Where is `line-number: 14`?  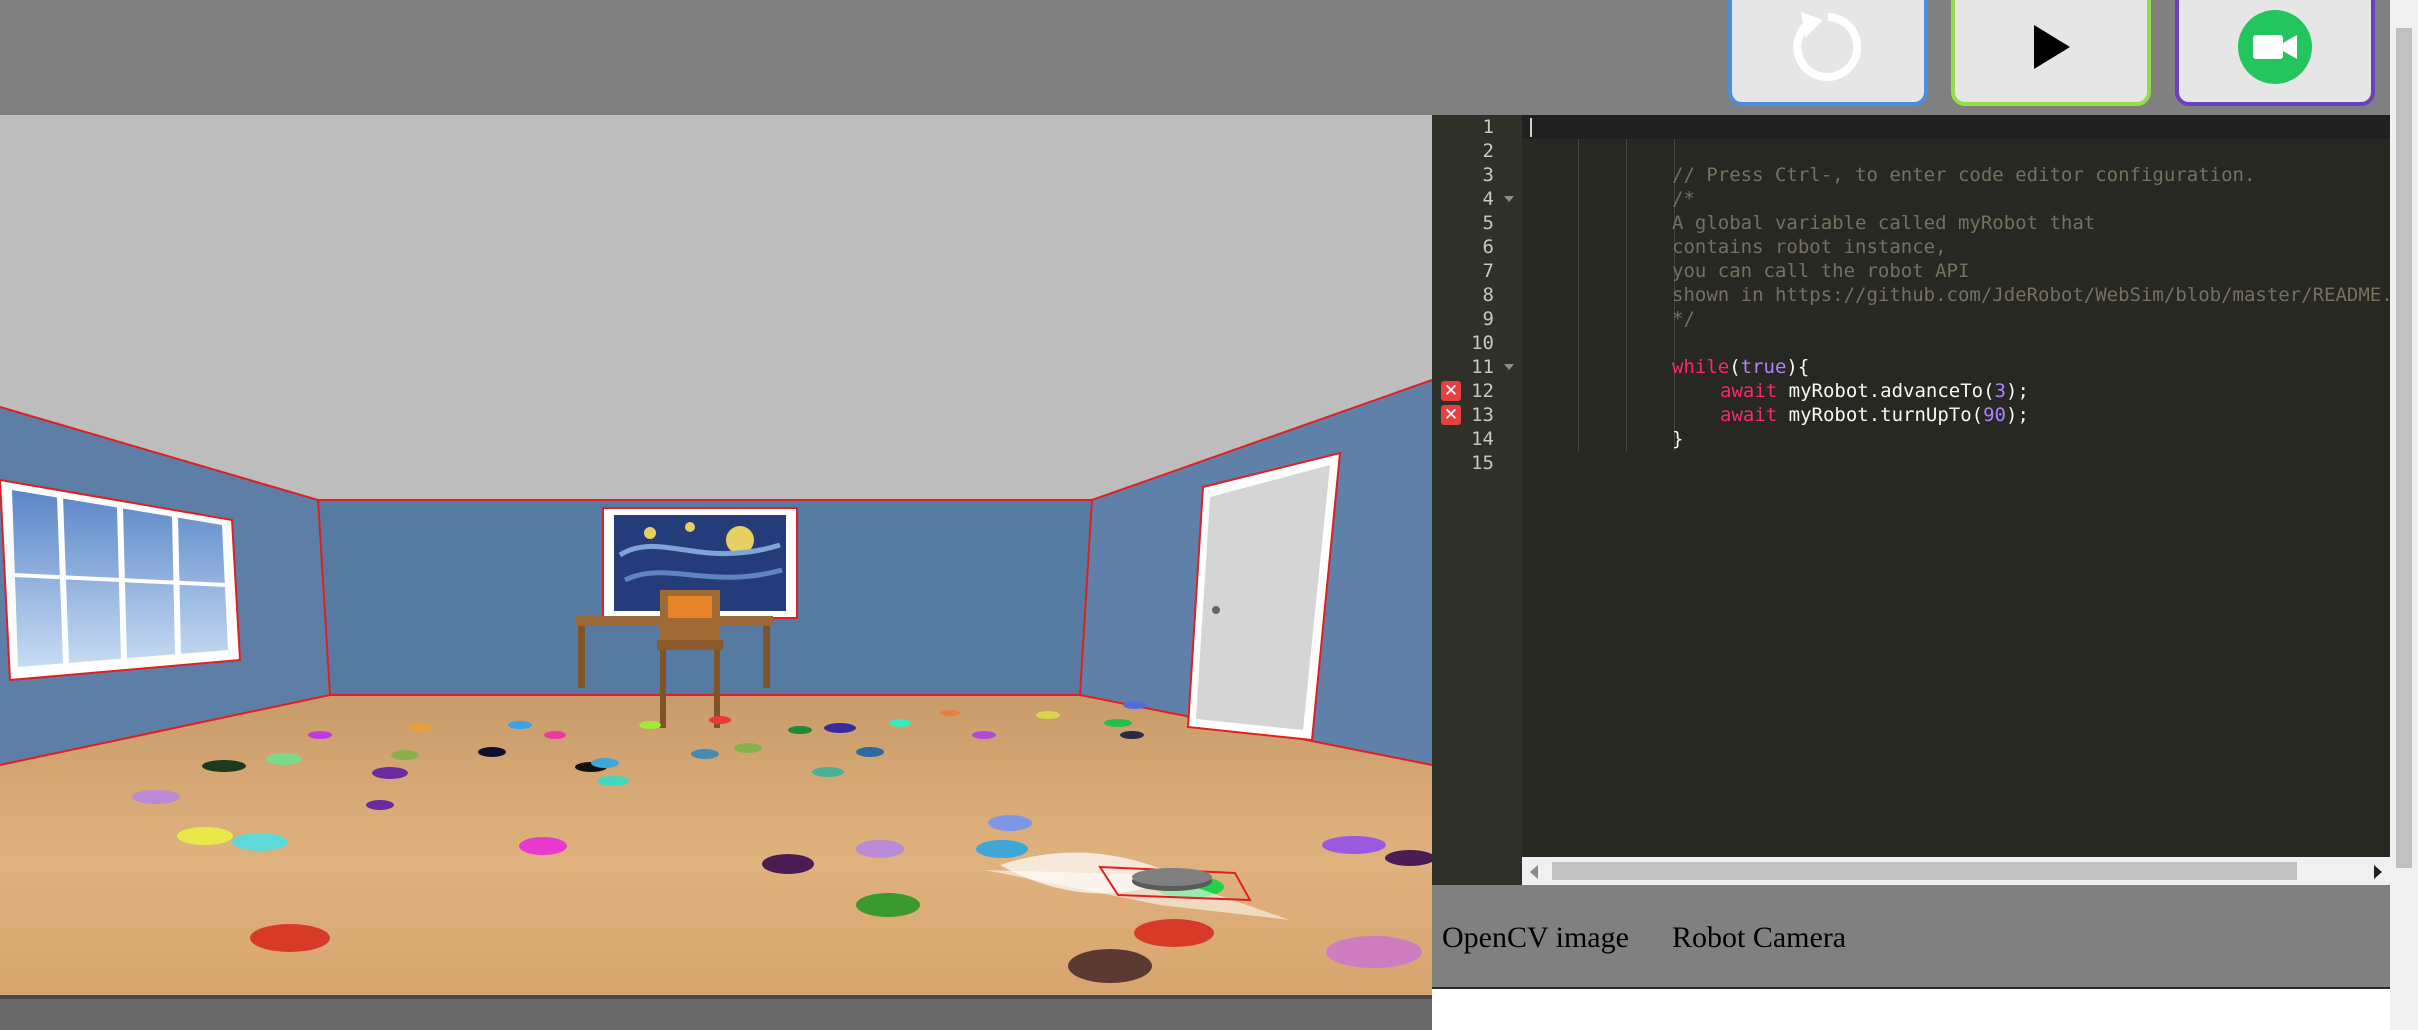
line-number: 14 is located at coordinates (1482, 439).